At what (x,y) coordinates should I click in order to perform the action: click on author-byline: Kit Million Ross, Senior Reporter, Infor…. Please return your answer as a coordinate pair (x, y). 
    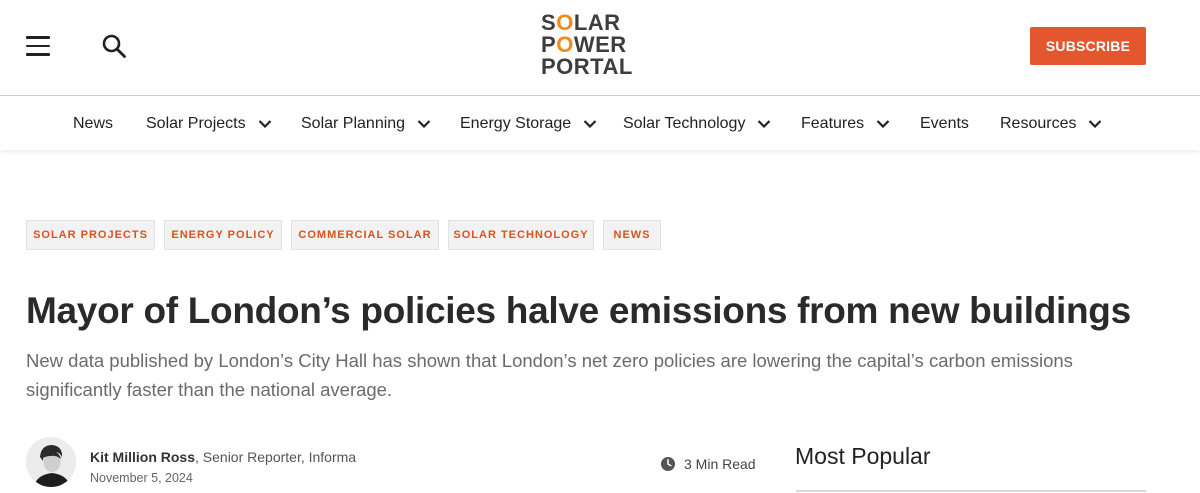
    Looking at the image, I should click on (223, 457).